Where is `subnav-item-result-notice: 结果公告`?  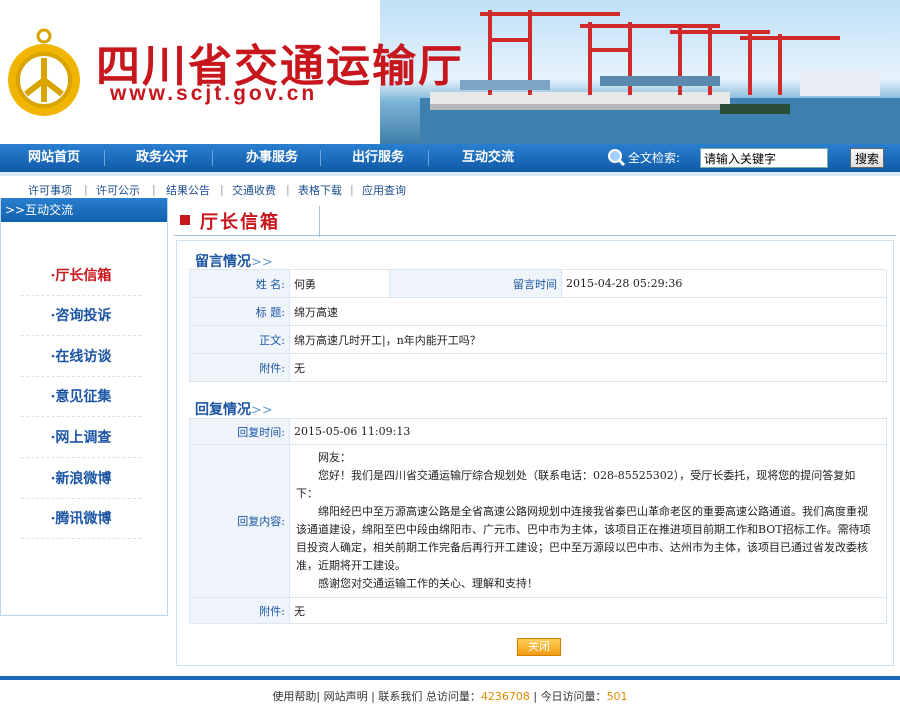
subnav-item-result-notice: 结果公告 is located at coordinates (188, 190).